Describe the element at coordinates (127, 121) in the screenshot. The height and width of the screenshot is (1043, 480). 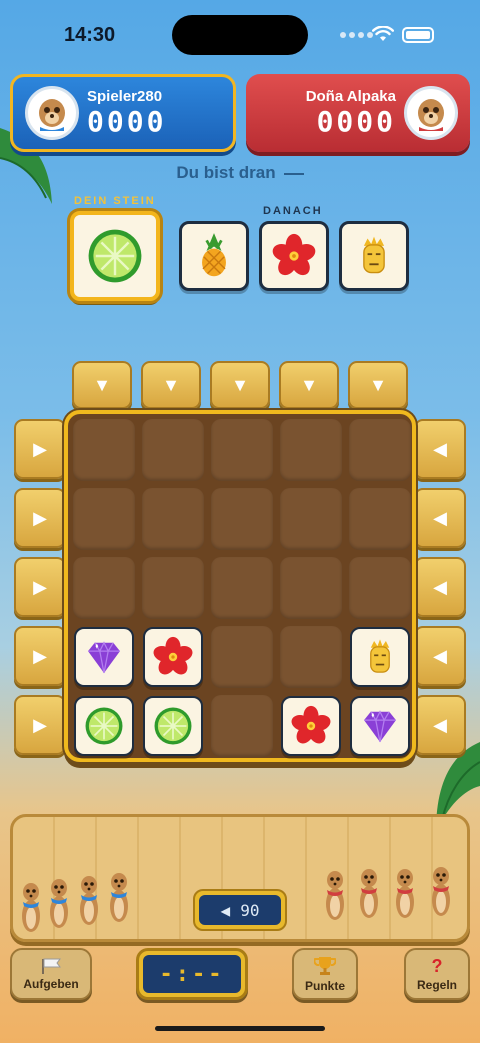
I see `player-score: 0000` at that location.